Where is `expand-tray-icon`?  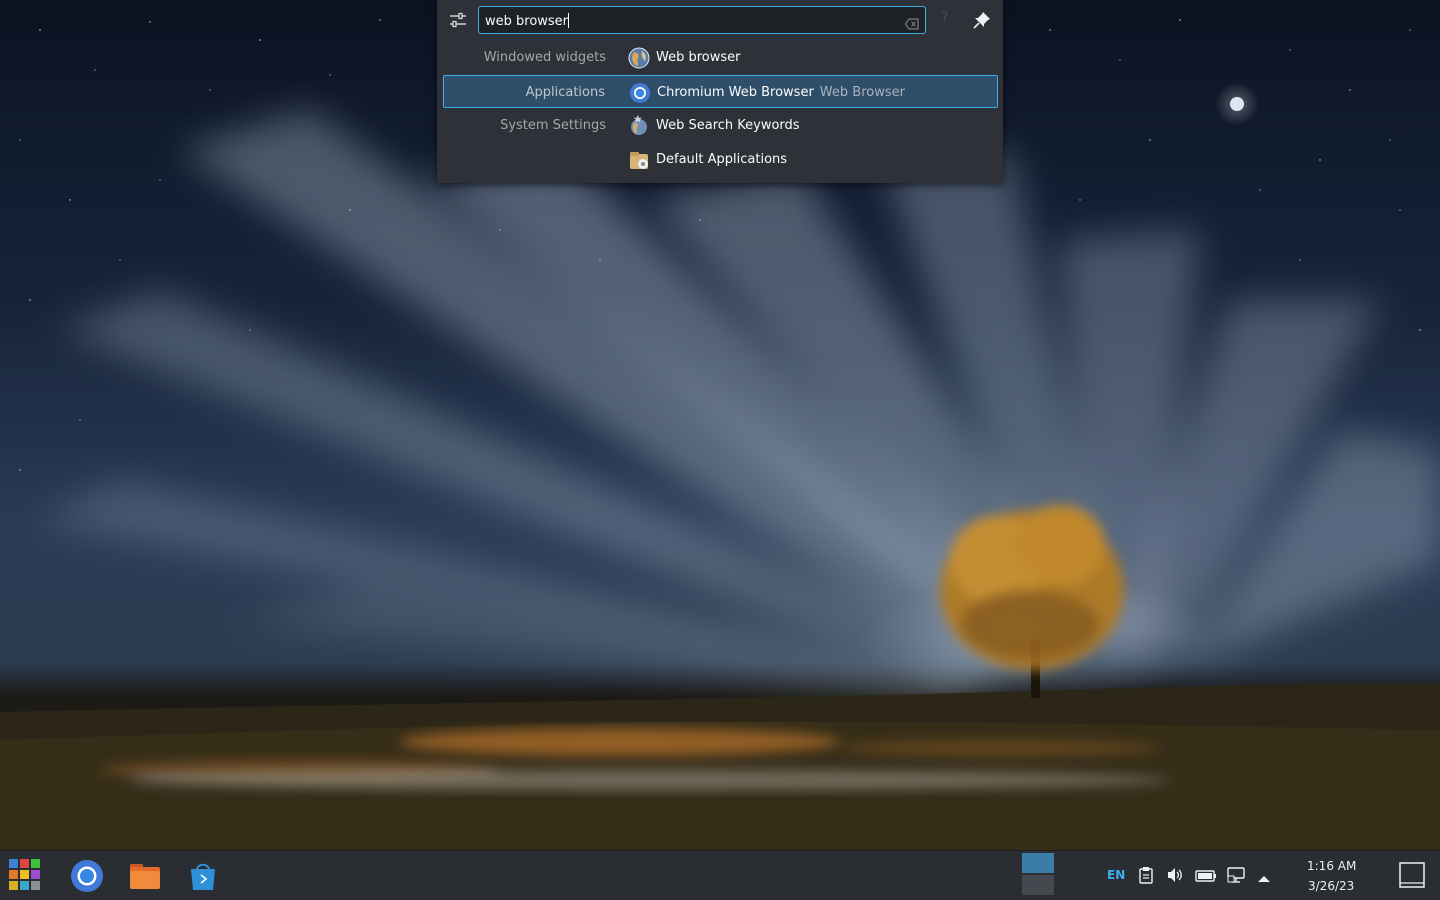
expand-tray-icon is located at coordinates (1264, 878).